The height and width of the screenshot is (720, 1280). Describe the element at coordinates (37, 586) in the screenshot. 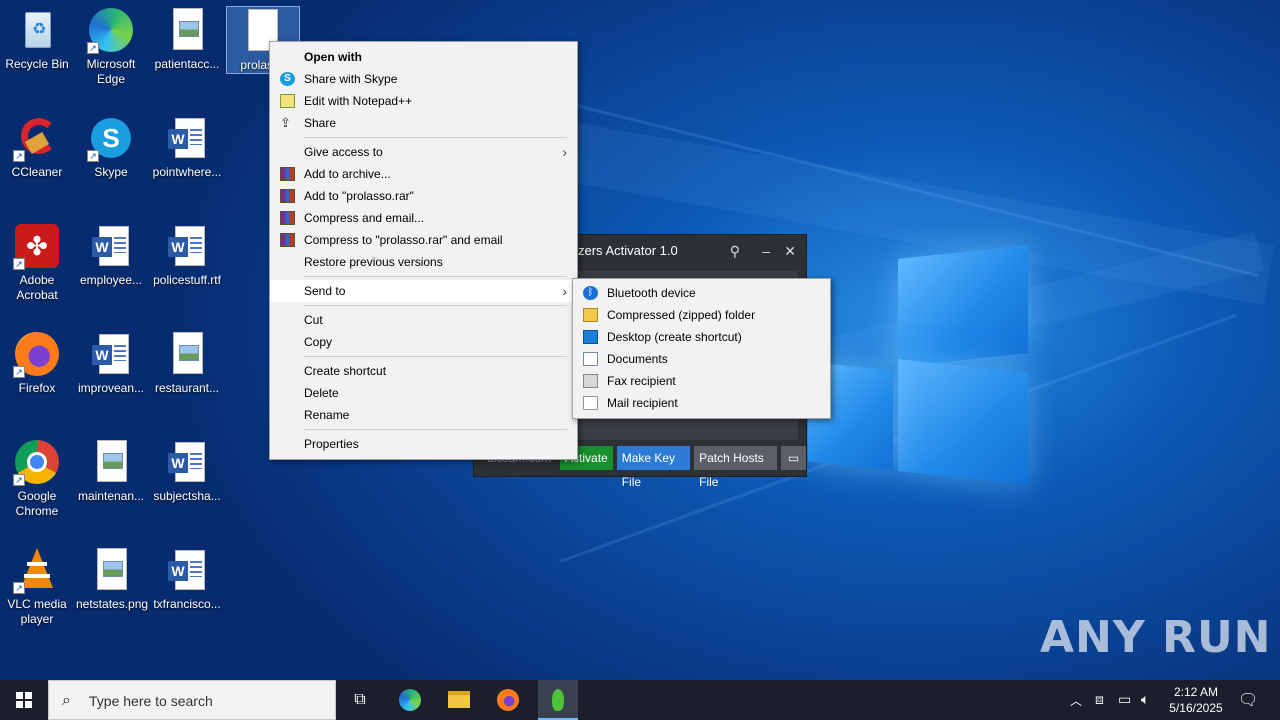

I see `desktop-icon-vlc: ↗ VLC media player` at that location.